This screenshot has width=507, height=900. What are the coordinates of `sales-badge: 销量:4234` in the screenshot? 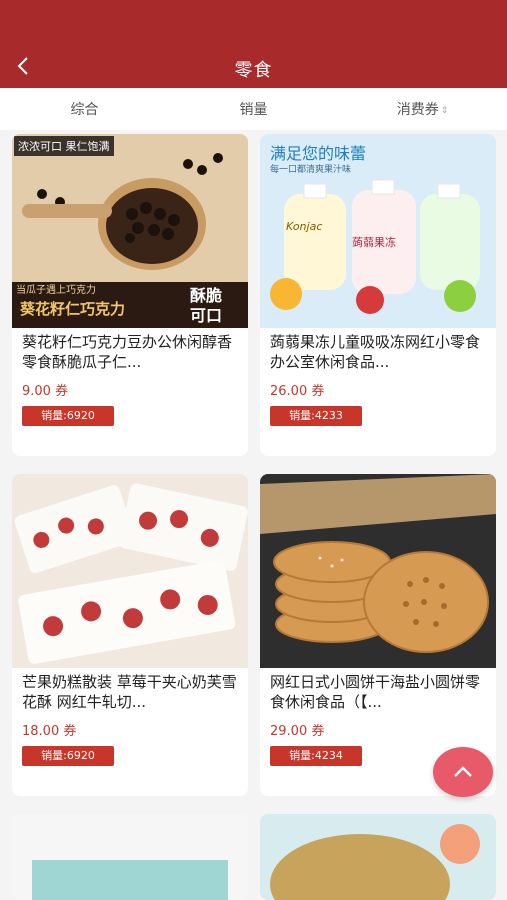 It's located at (316, 756).